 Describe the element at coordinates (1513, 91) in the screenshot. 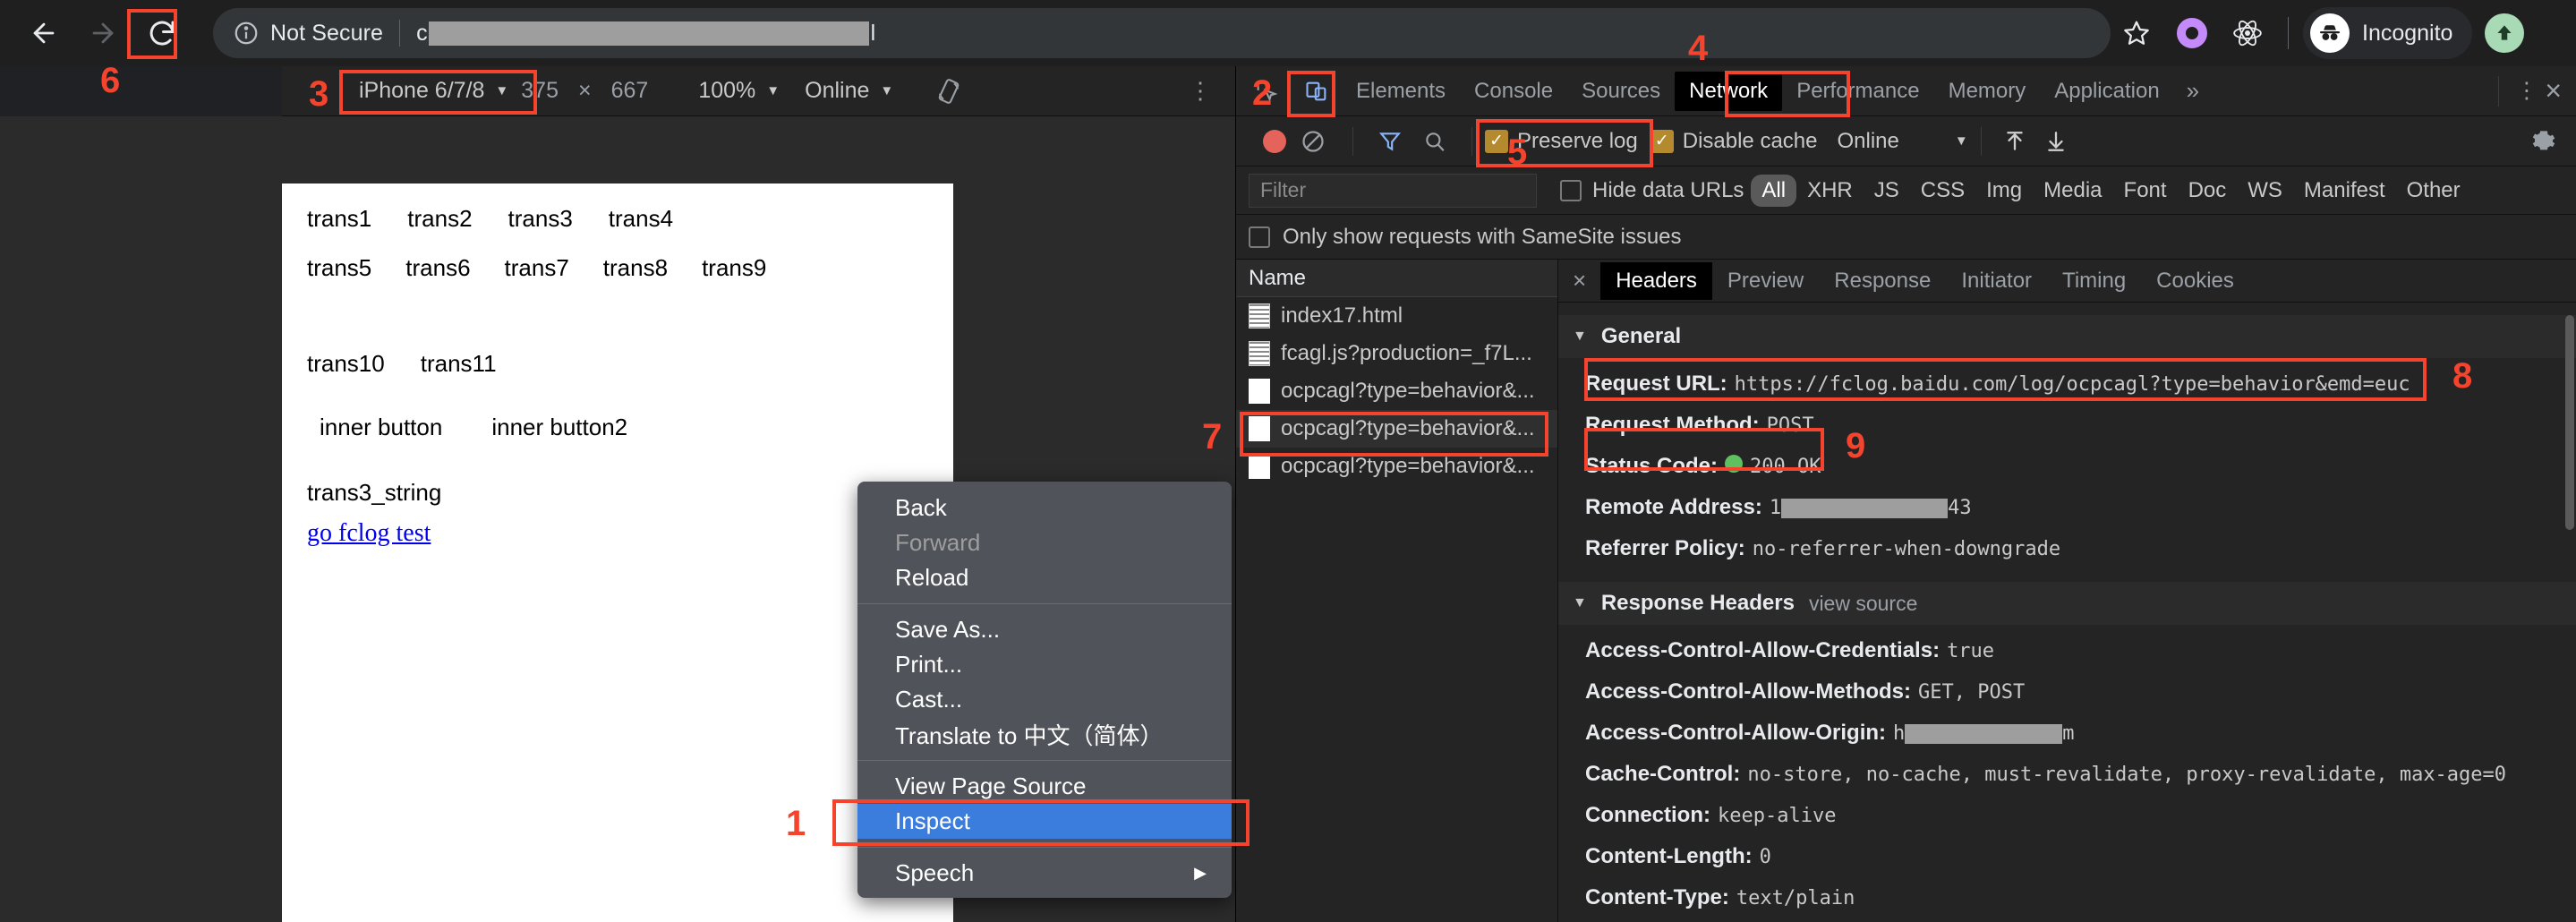

I see `tab-console: Console` at that location.